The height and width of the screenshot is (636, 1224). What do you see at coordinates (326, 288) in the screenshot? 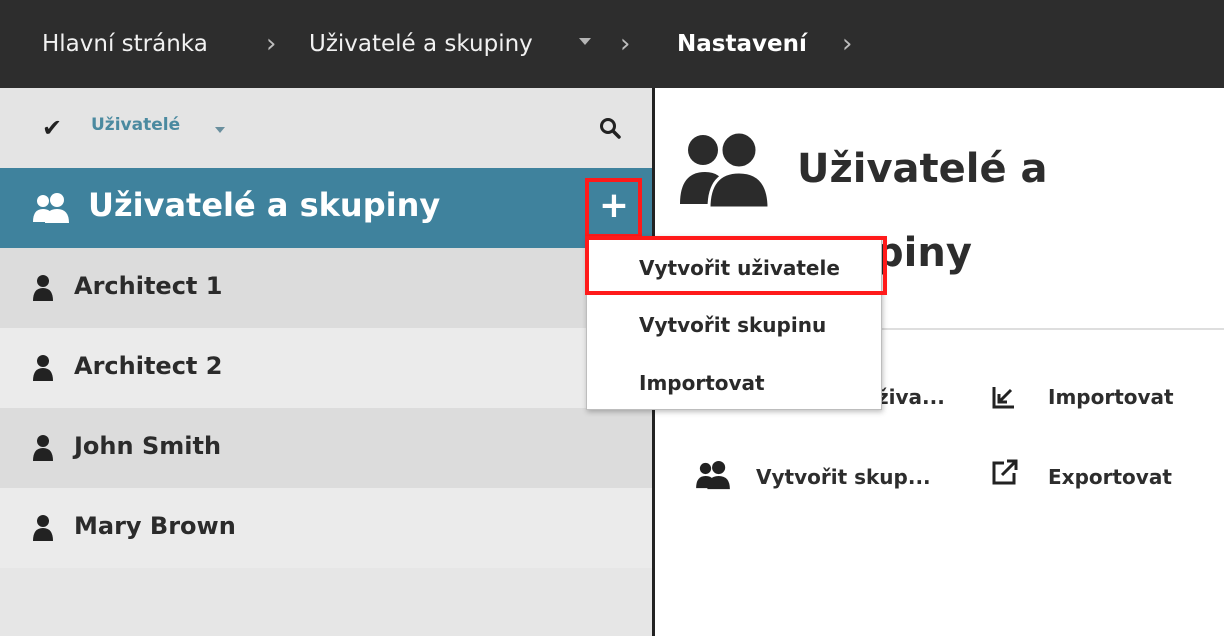
I see `list-item: Architect 1` at bounding box center [326, 288].